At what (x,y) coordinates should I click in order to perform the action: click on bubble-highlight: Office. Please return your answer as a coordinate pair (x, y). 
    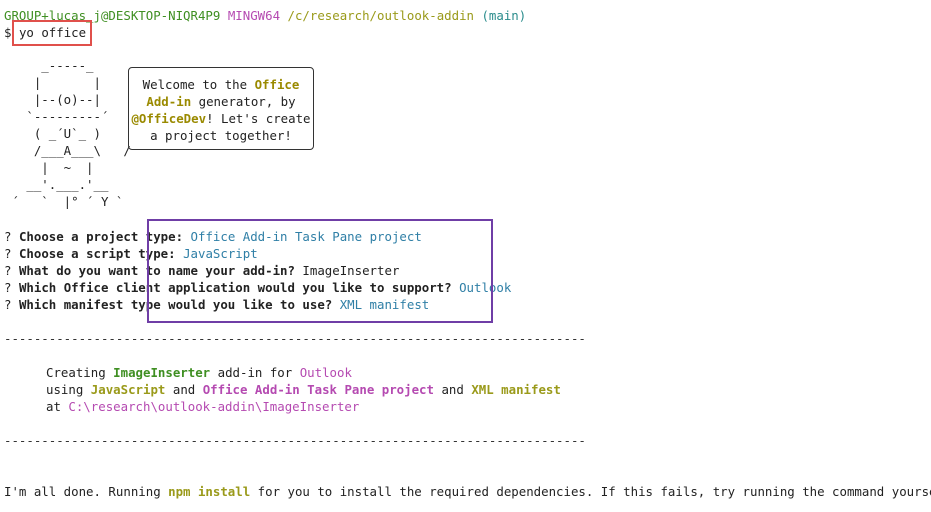
    Looking at the image, I should click on (277, 84).